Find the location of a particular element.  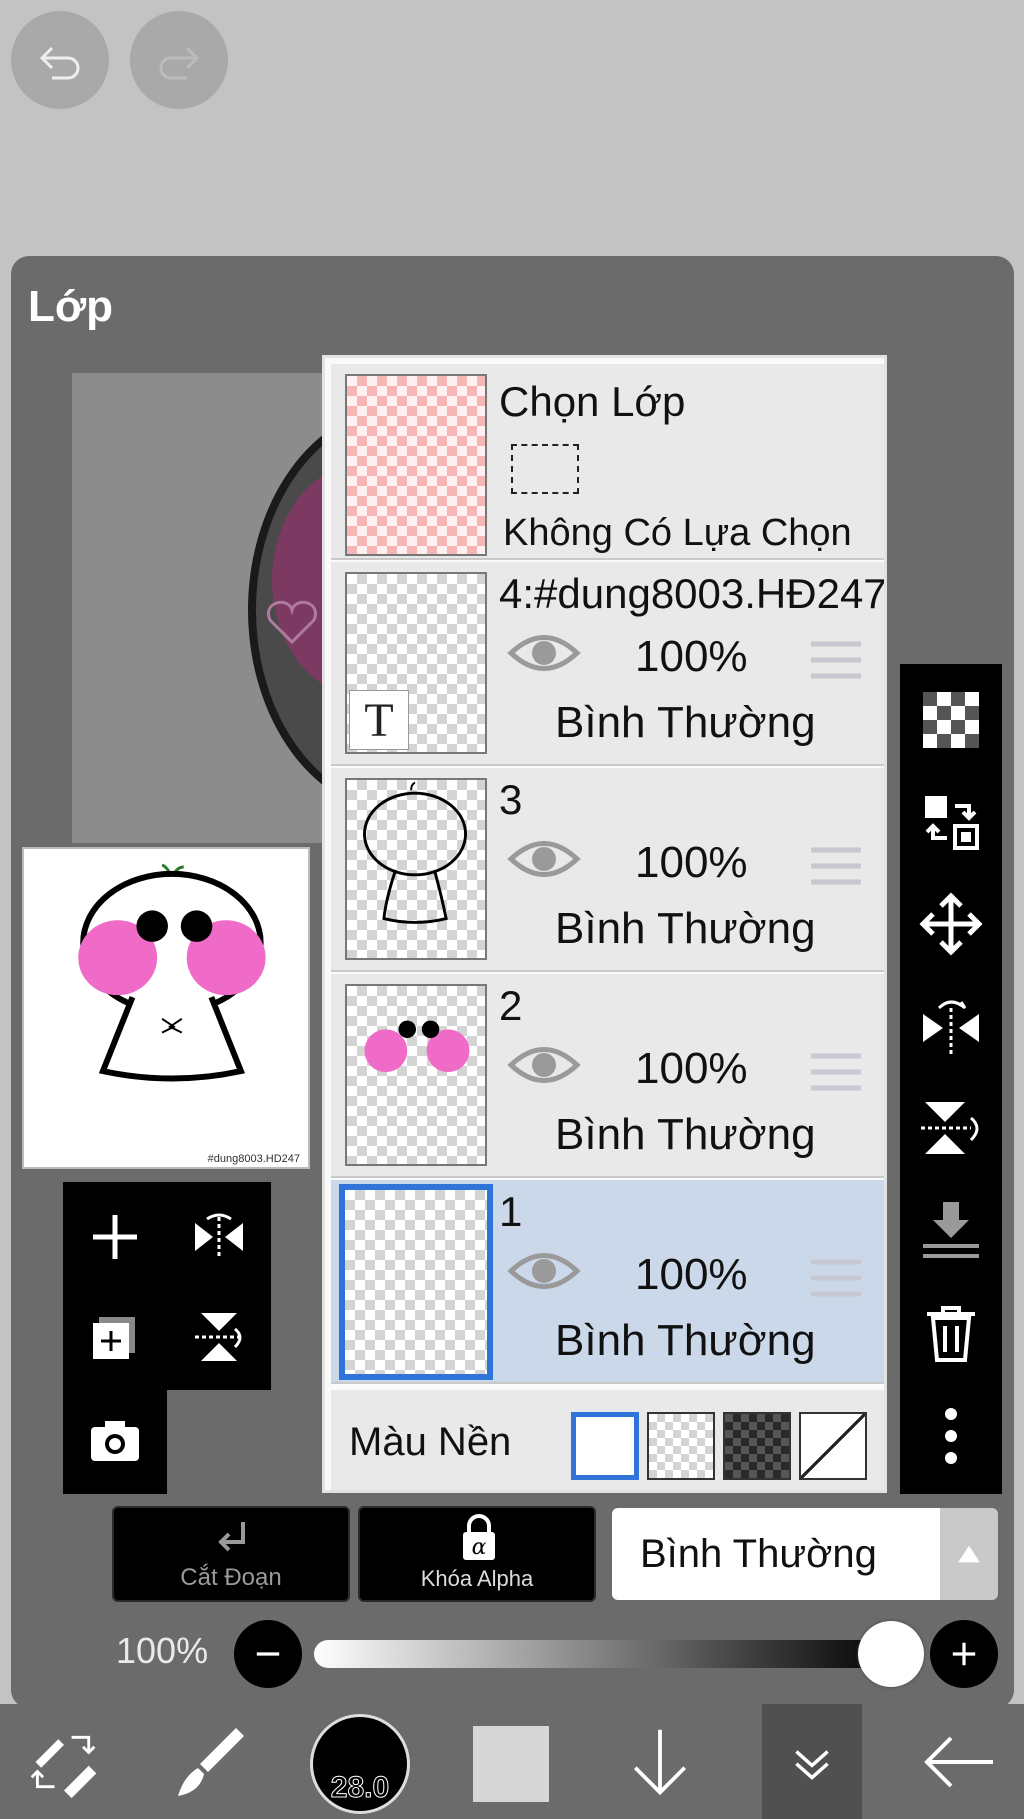

opacity-increase-button is located at coordinates (964, 1654).